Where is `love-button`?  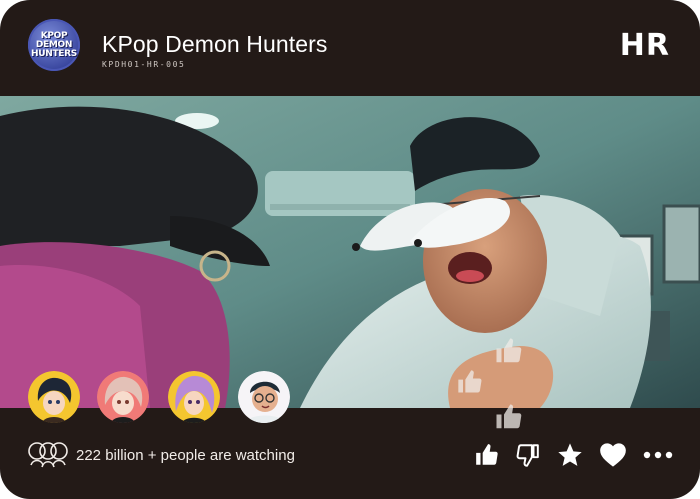
love-button is located at coordinates (613, 455).